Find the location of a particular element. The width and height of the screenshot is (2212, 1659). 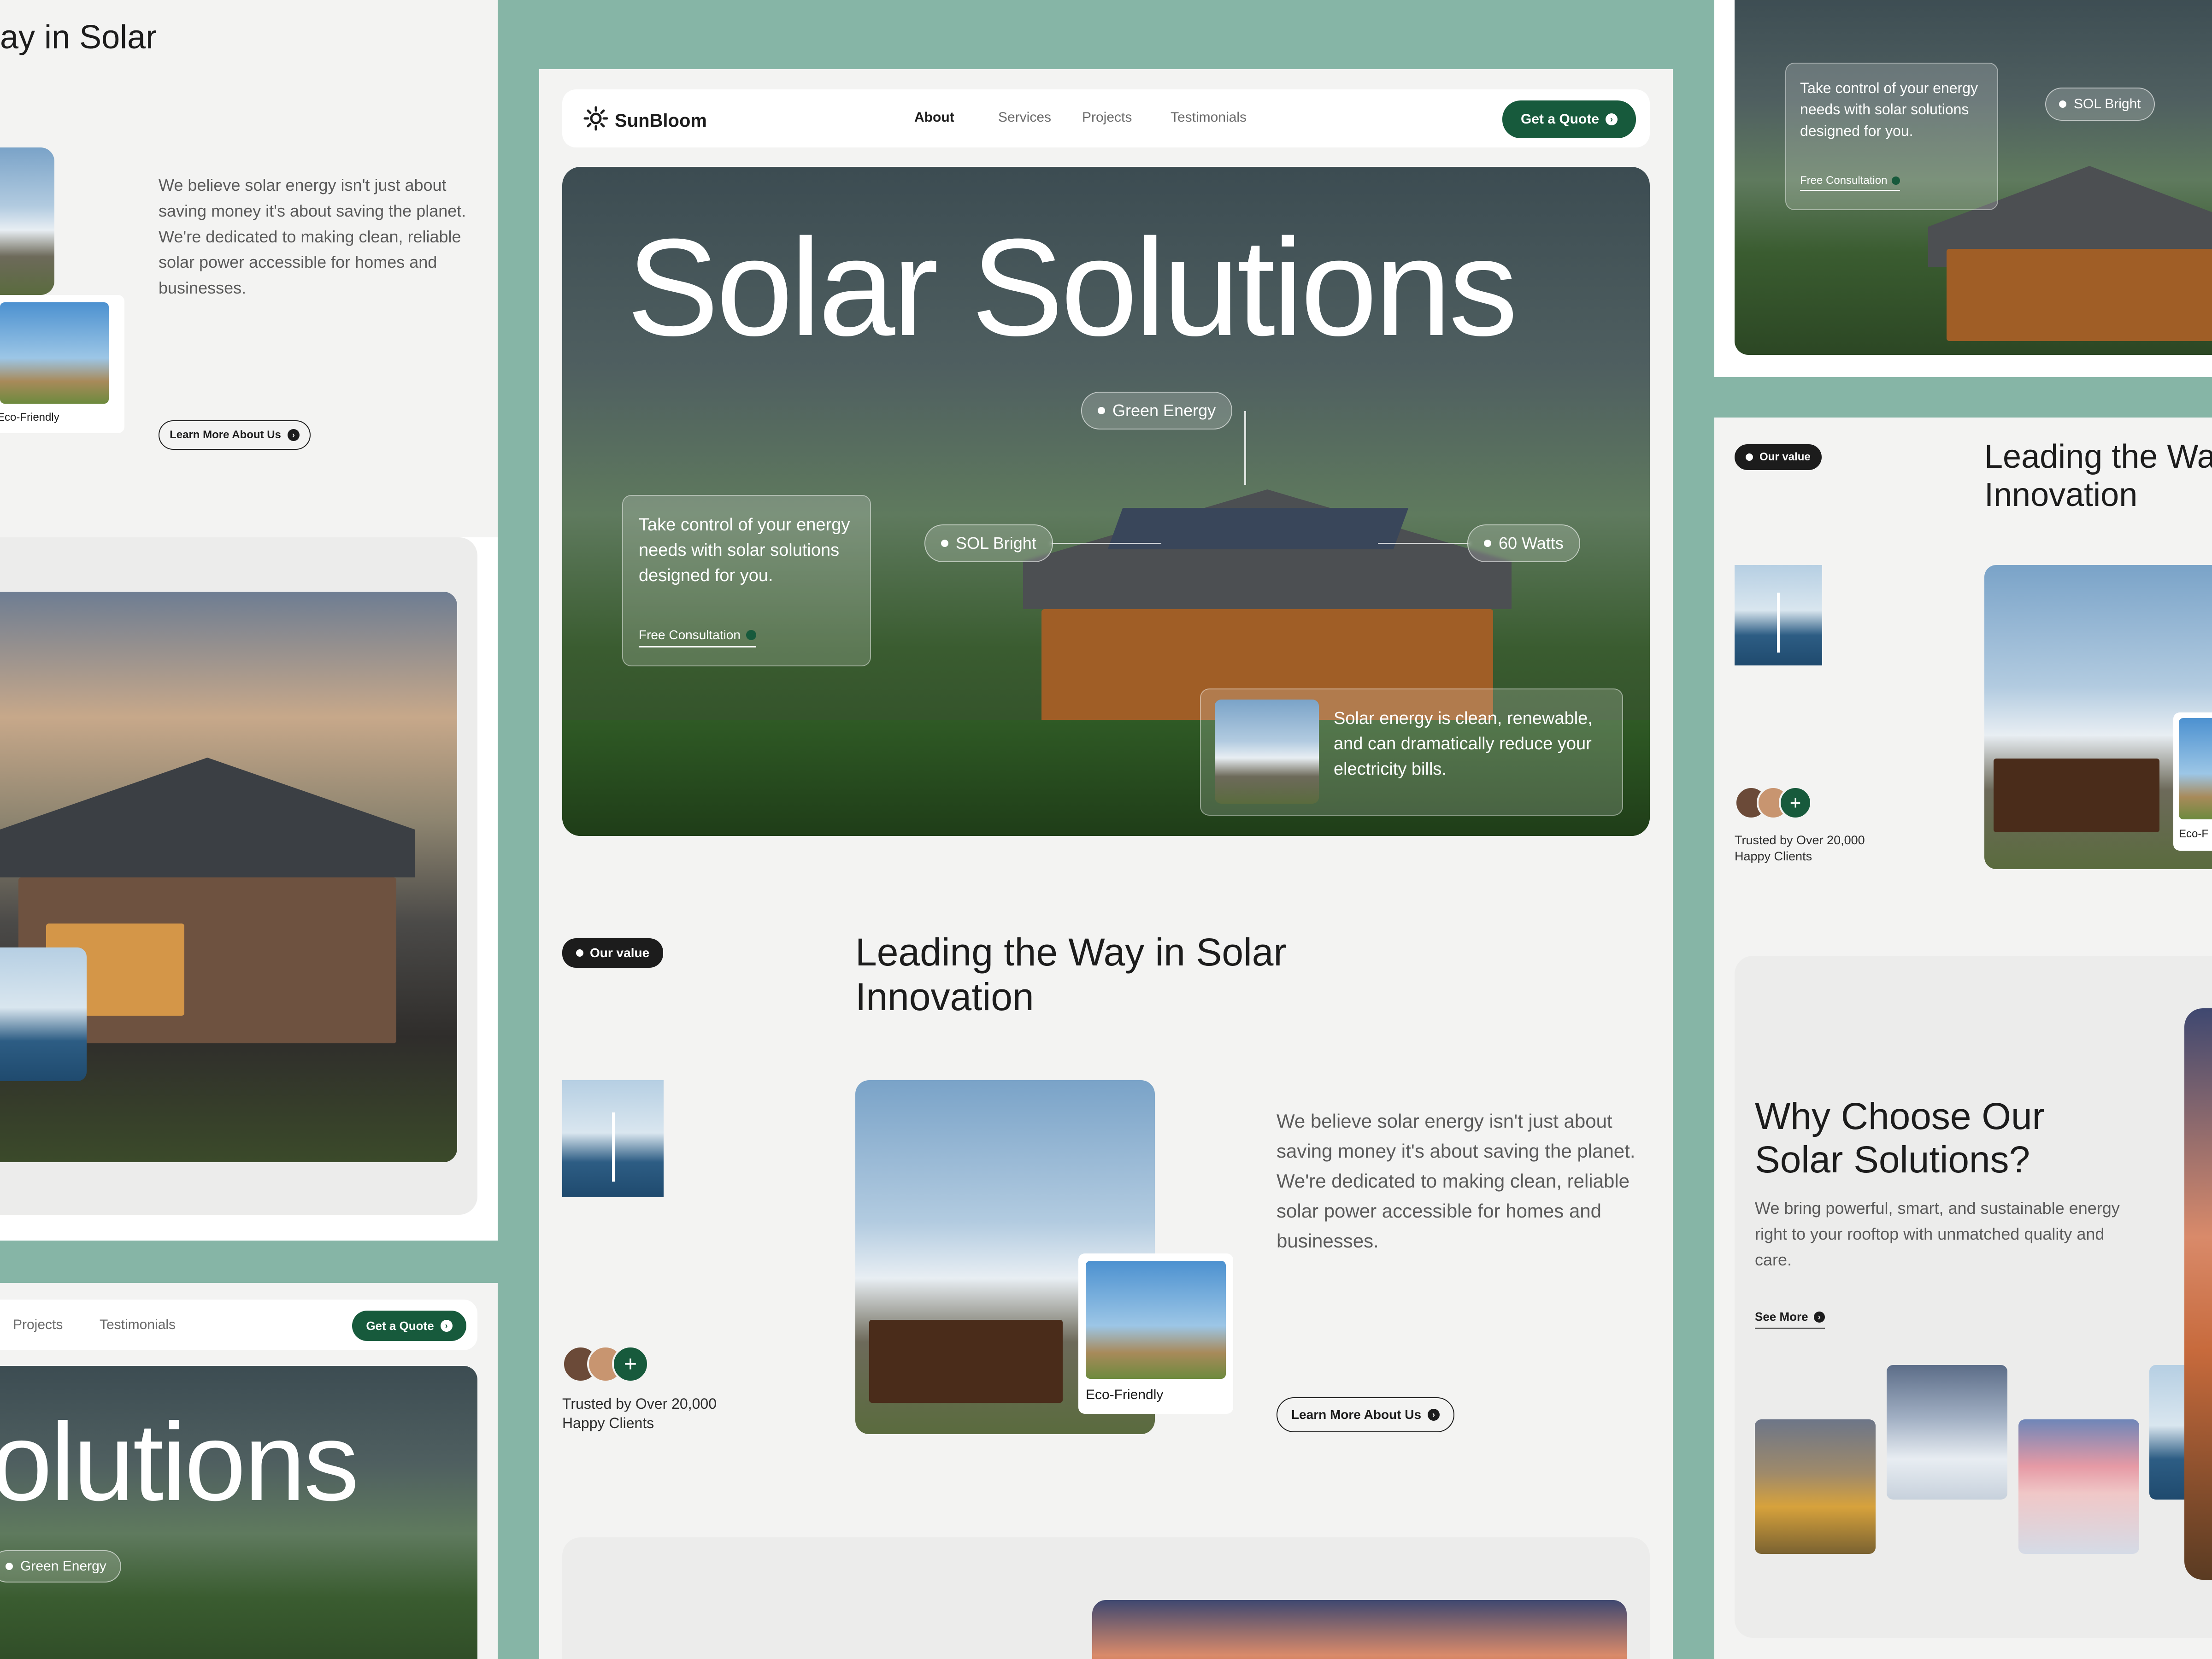

right-pill-sol-bright: SOL Bright is located at coordinates (2100, 104).